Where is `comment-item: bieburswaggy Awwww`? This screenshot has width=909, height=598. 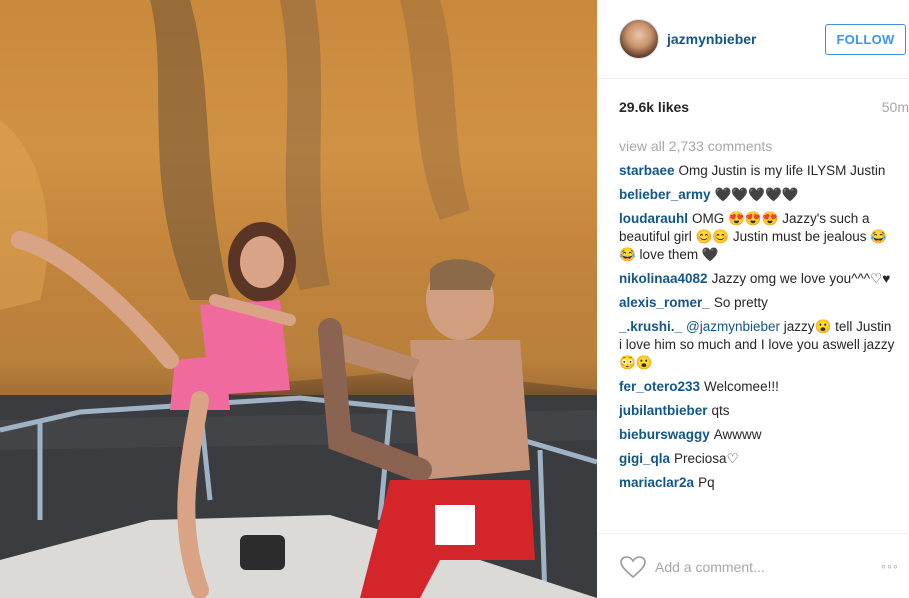
comment-item: bieburswaggy Awwww is located at coordinates (757, 435).